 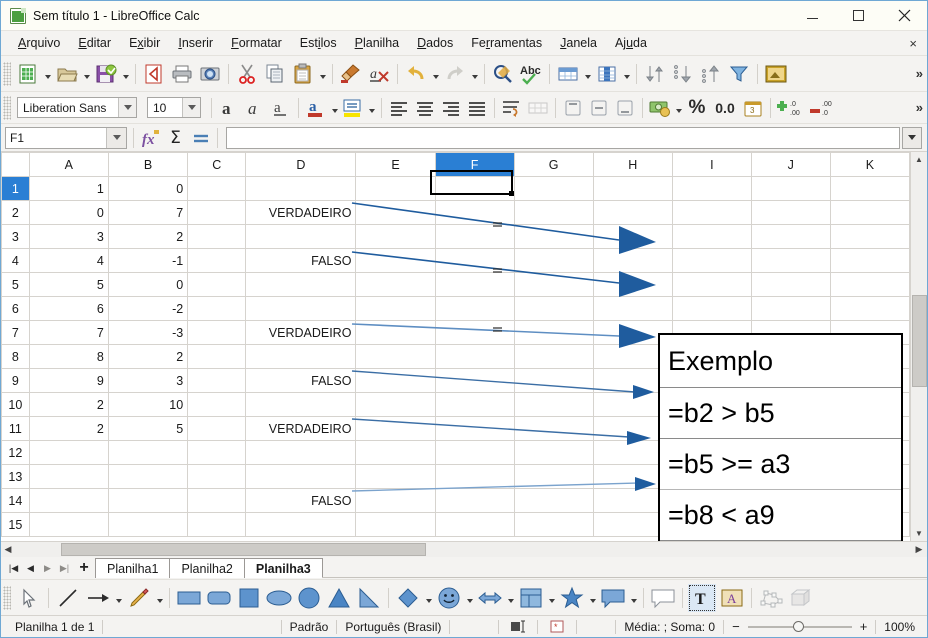 I want to click on cell-G15, so click(x=553, y=524).